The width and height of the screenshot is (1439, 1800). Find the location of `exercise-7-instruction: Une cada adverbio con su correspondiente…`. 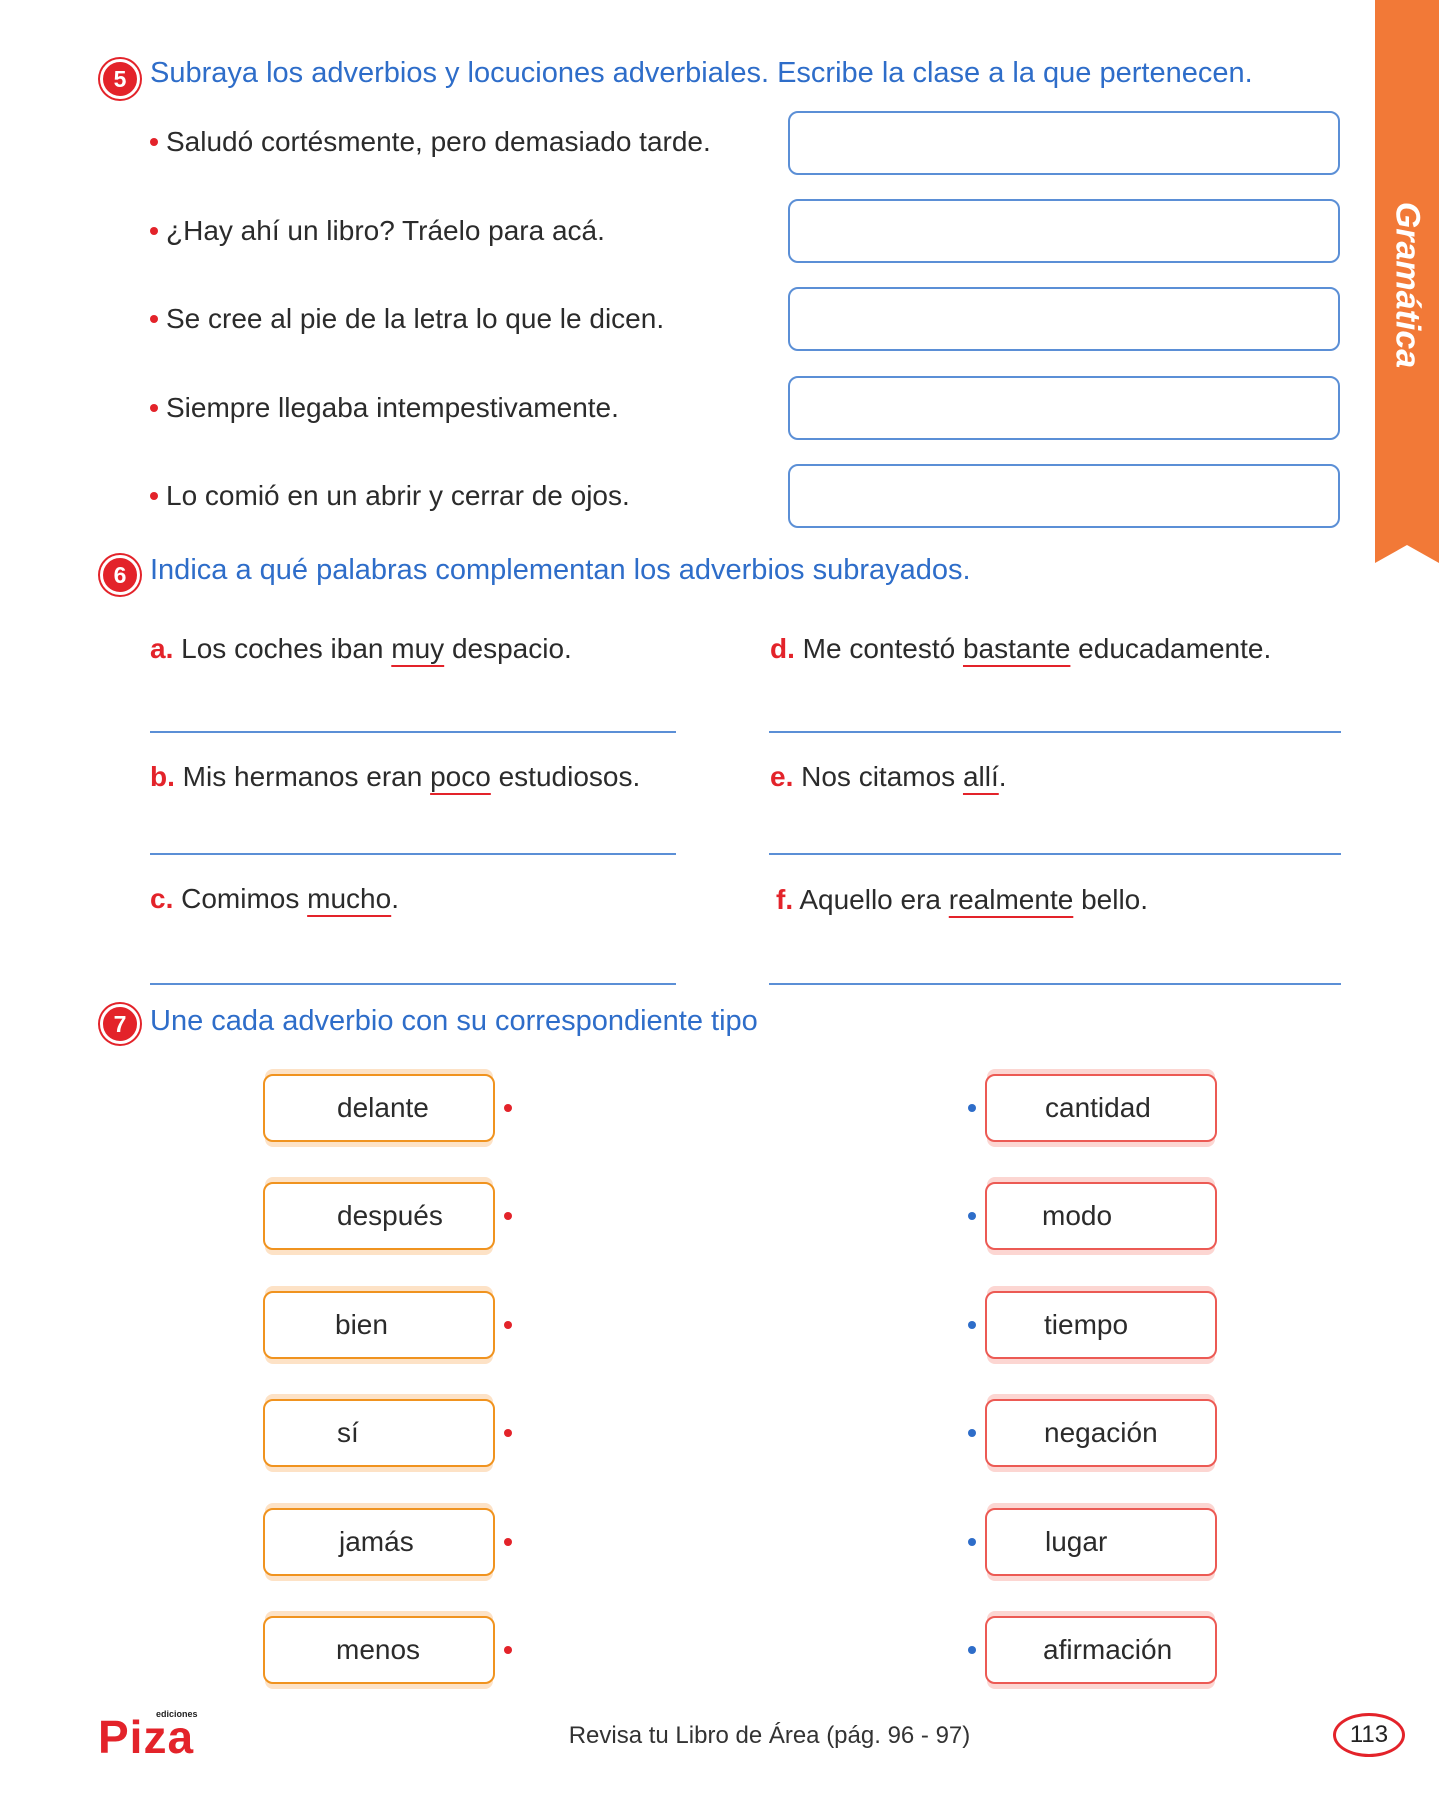

exercise-7-instruction: Une cada adverbio con su correspondiente… is located at coordinates (454, 1021).